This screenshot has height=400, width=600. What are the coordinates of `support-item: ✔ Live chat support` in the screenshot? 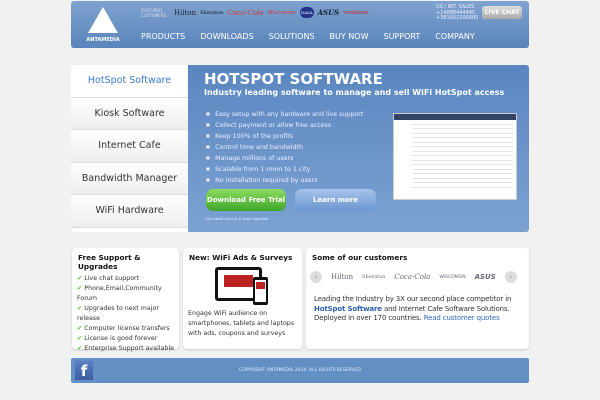 It's located at (125, 279).